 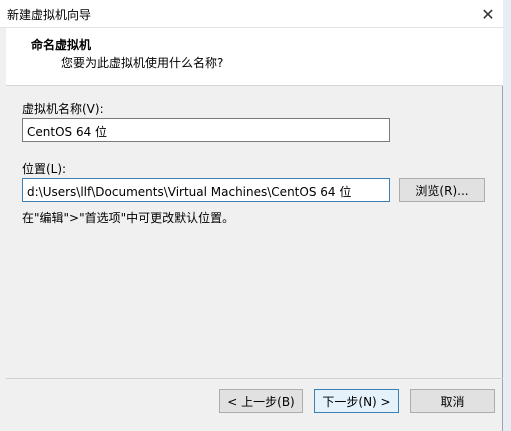 What do you see at coordinates (488, 14) in the screenshot?
I see `close-icon: ✕` at bounding box center [488, 14].